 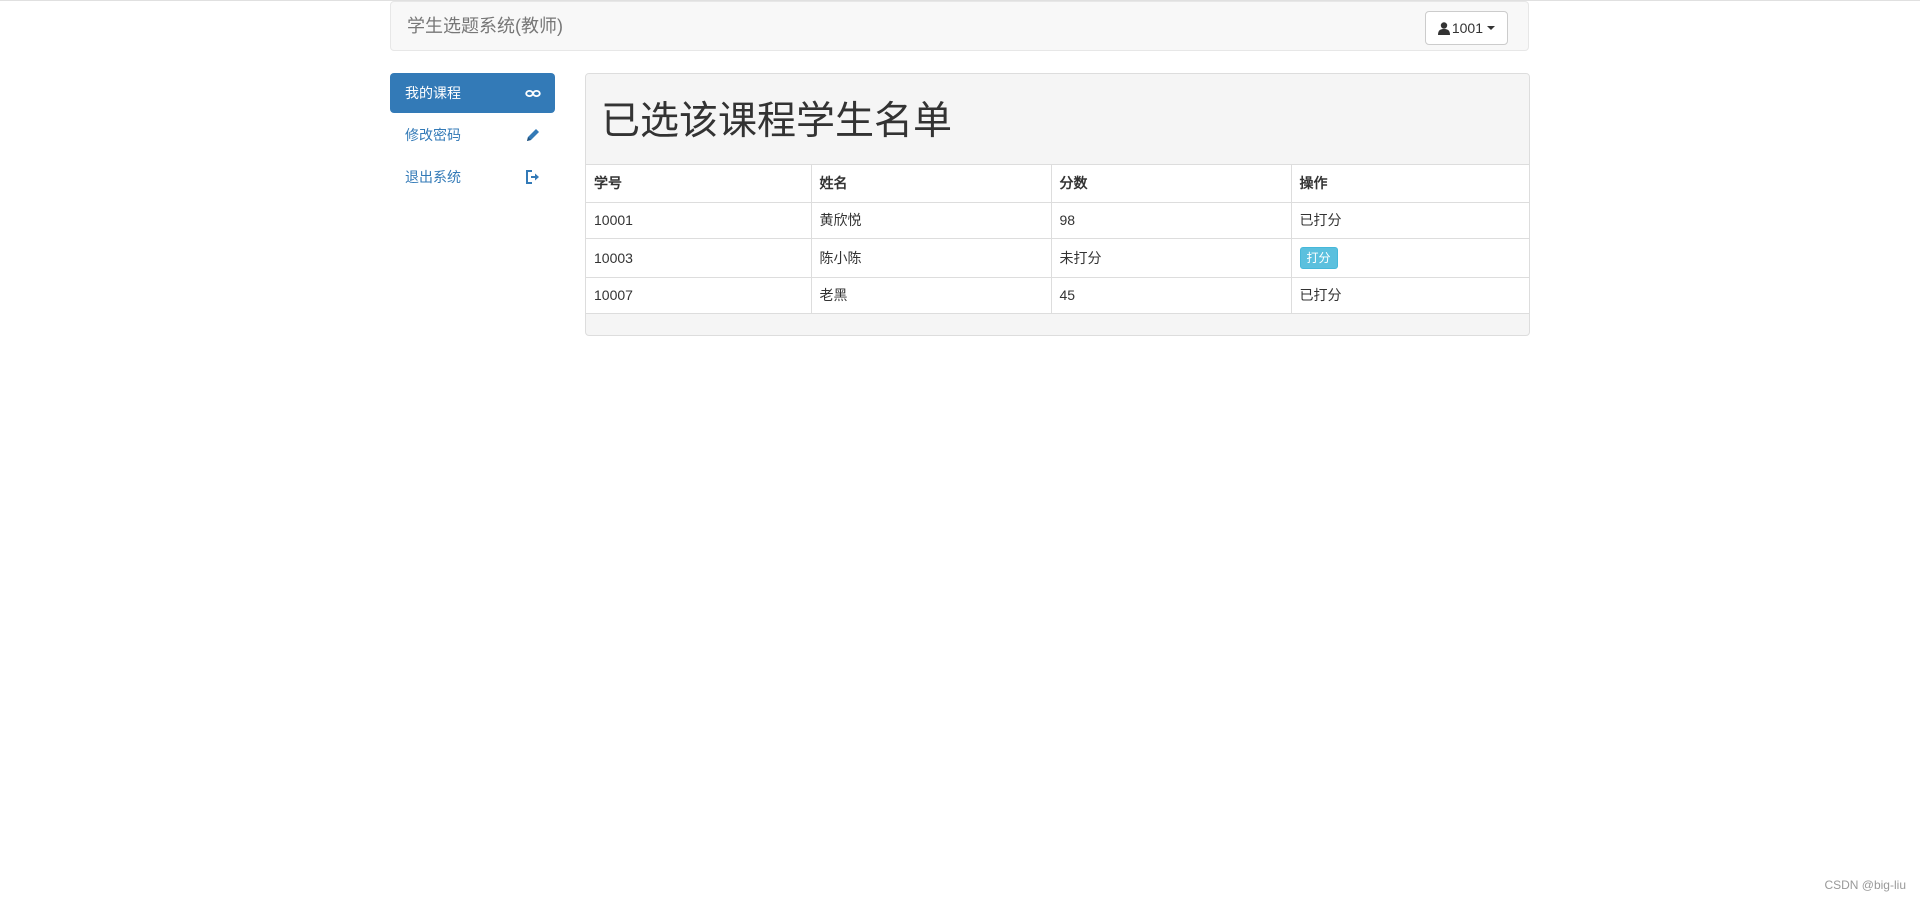 What do you see at coordinates (472, 93) in the screenshot?
I see `sidebar-item-my-courses: 我的课程` at bounding box center [472, 93].